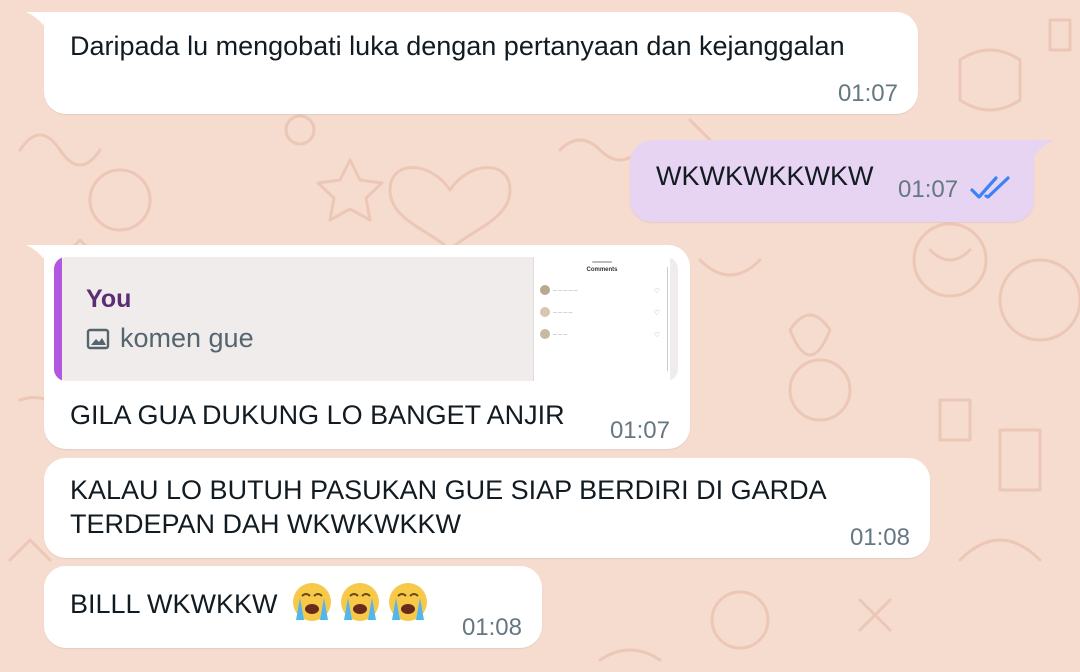 This screenshot has width=1080, height=672. I want to click on image-icon, so click(98, 338).